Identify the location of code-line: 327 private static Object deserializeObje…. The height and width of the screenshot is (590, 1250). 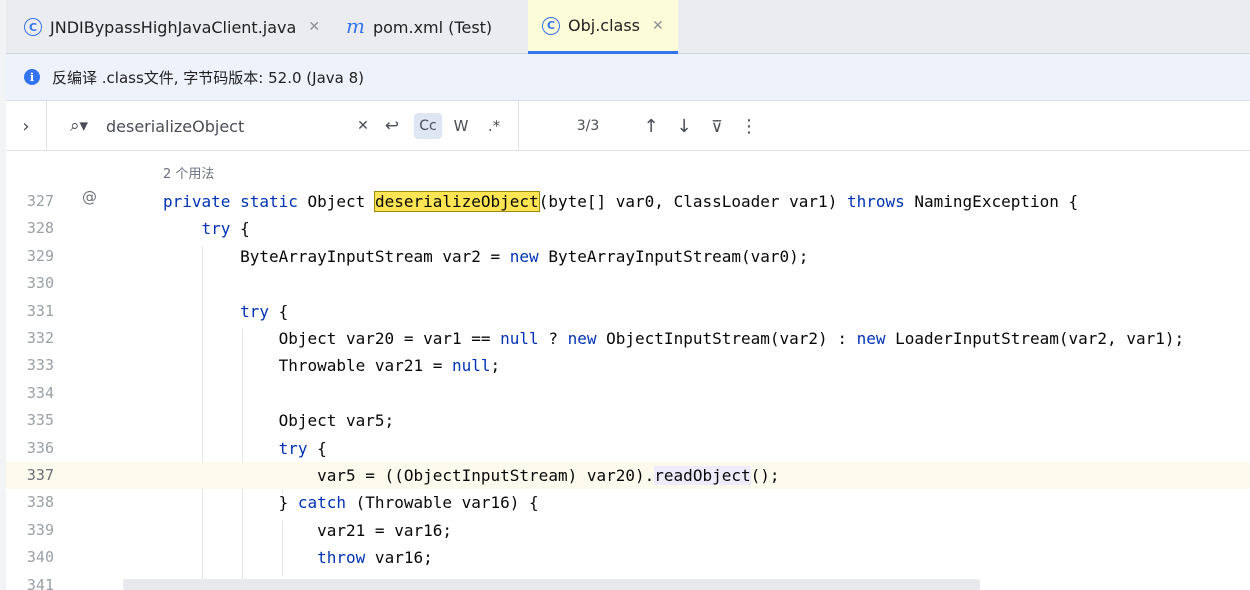
(628, 201).